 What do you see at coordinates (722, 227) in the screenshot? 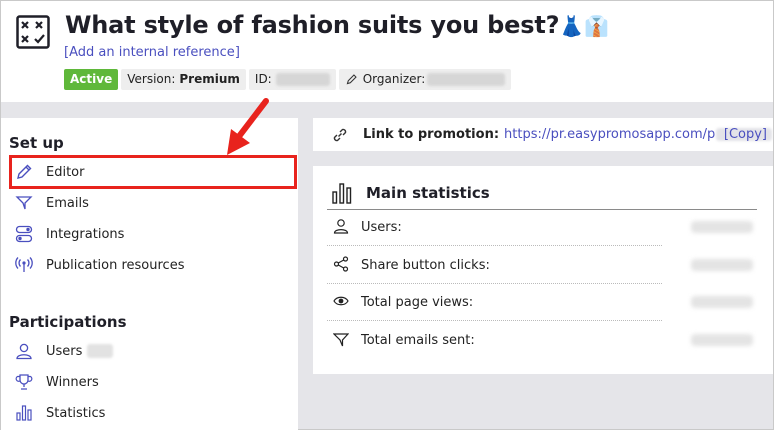
I see `stat-value-users-redacted` at bounding box center [722, 227].